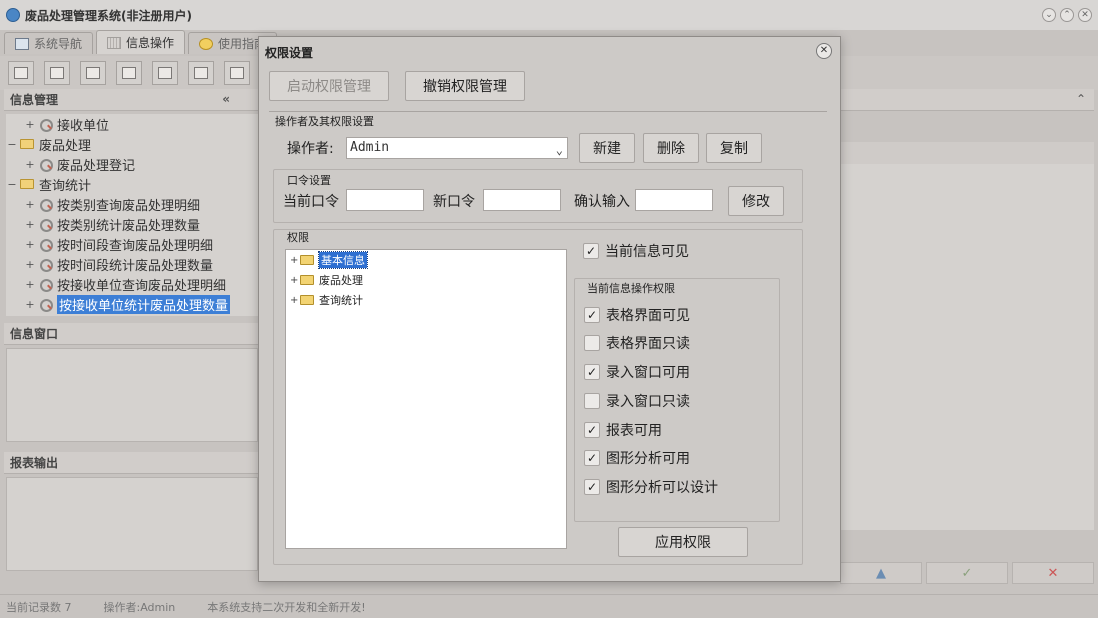  Describe the element at coordinates (1053, 573) in the screenshot. I see `cancel-icon: ✕` at that location.